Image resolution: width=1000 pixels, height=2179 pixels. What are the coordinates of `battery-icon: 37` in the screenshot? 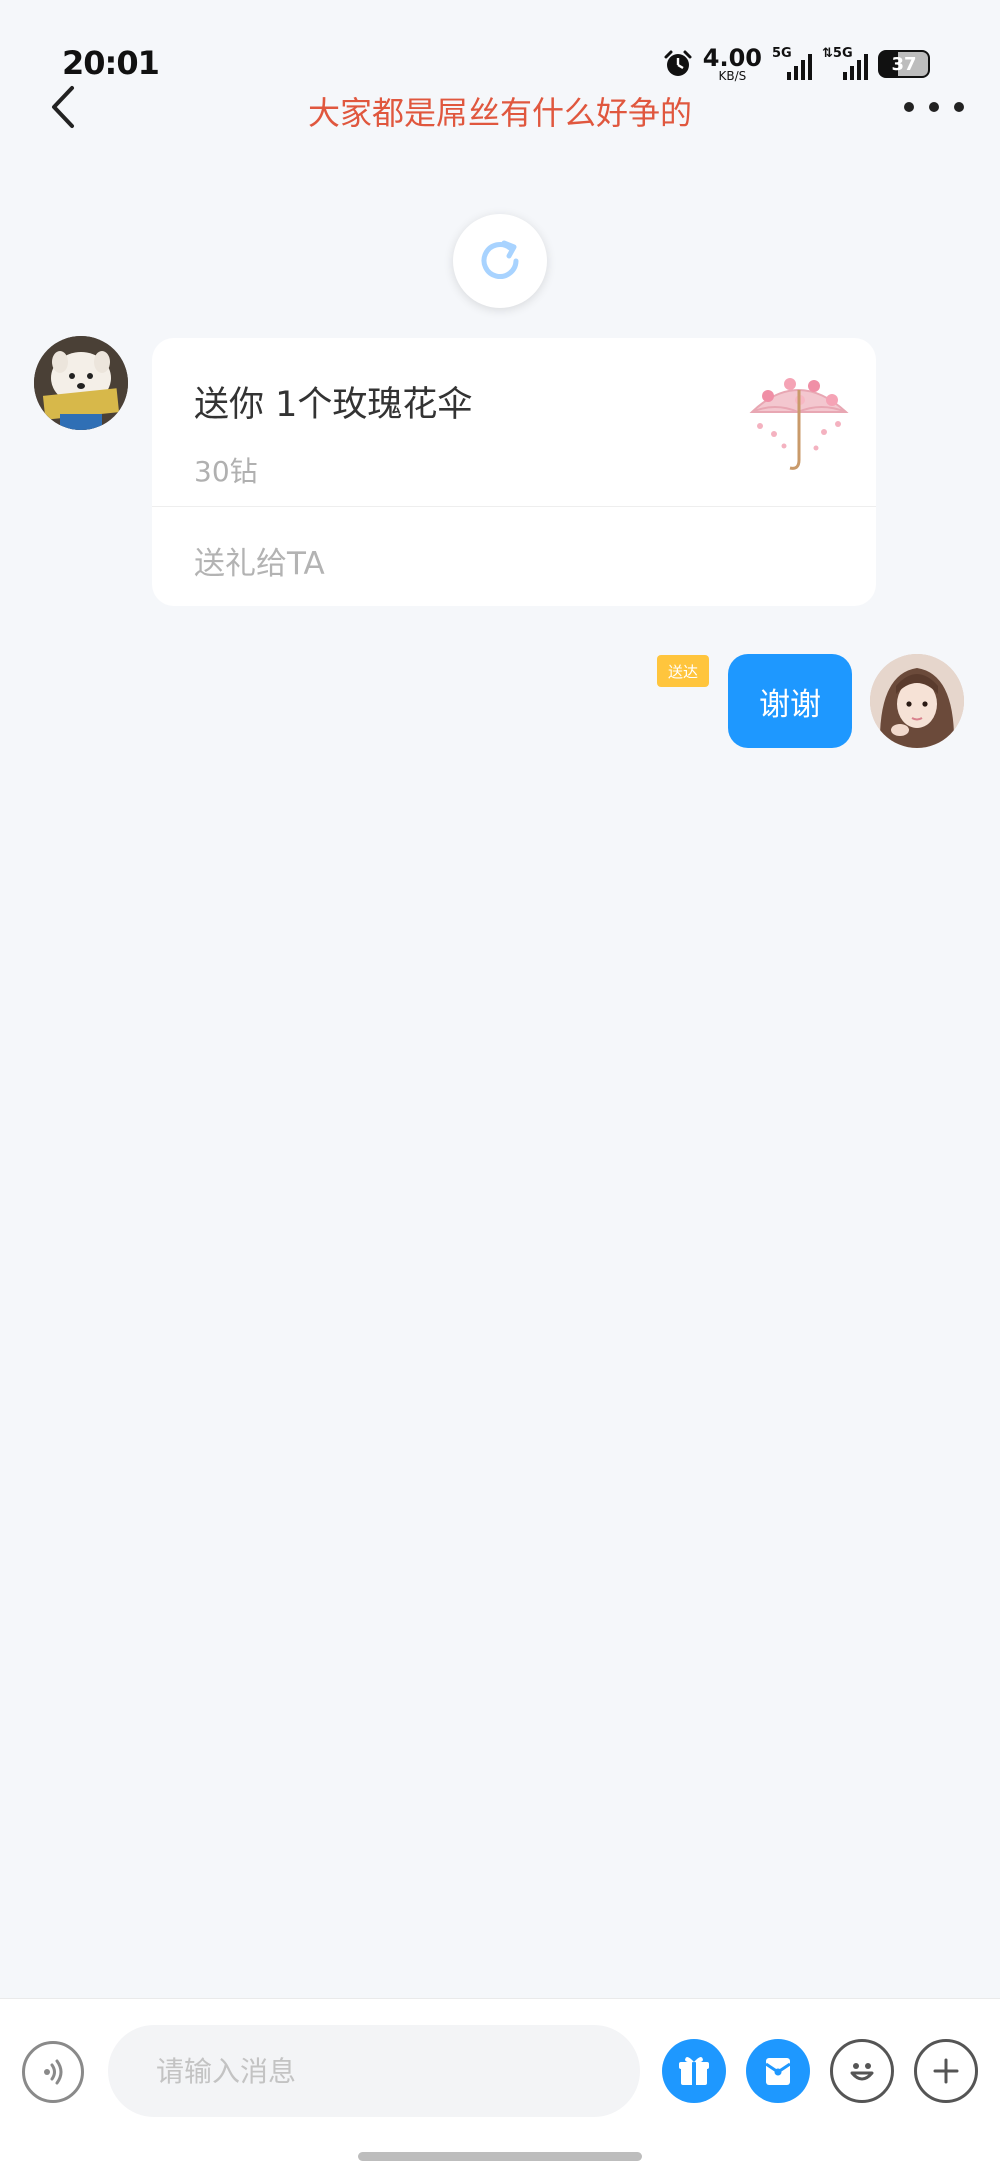 It's located at (904, 64).